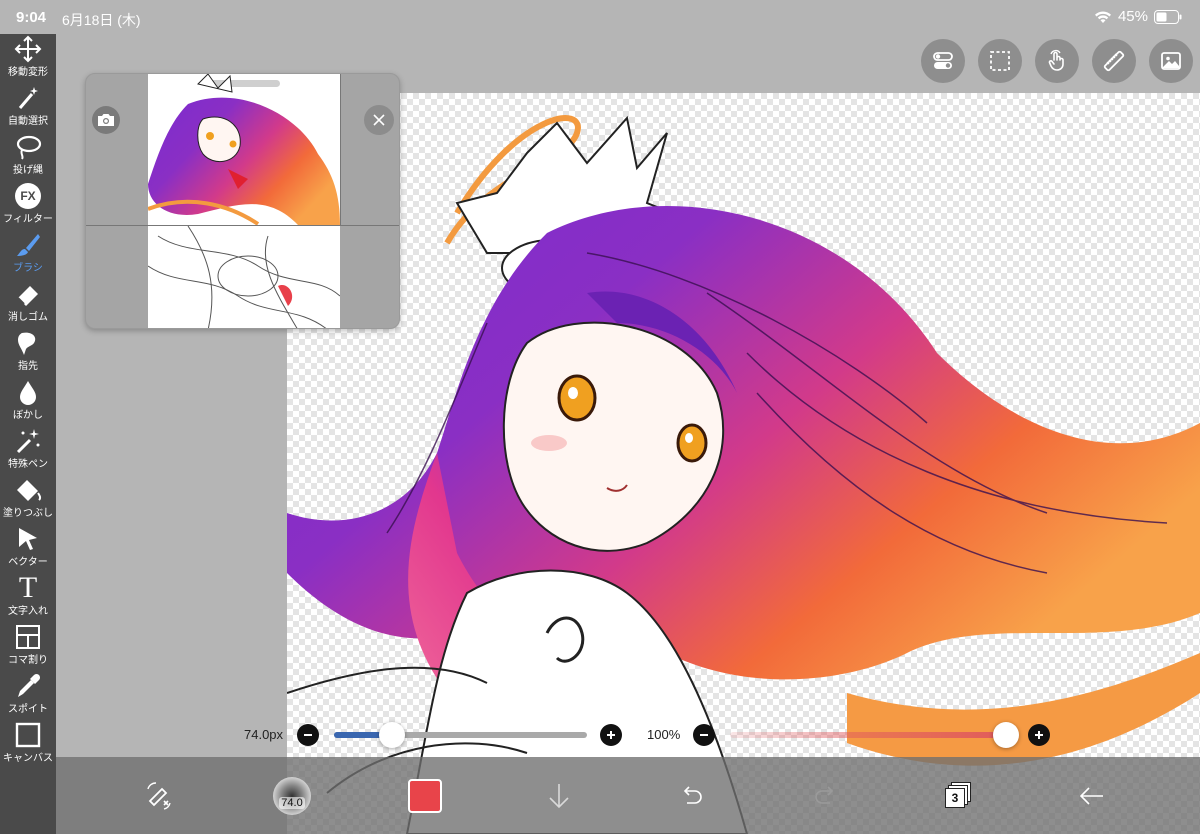 The height and width of the screenshot is (834, 1200). Describe the element at coordinates (28, 735) in the screenshot. I see `canvas-icon` at that location.